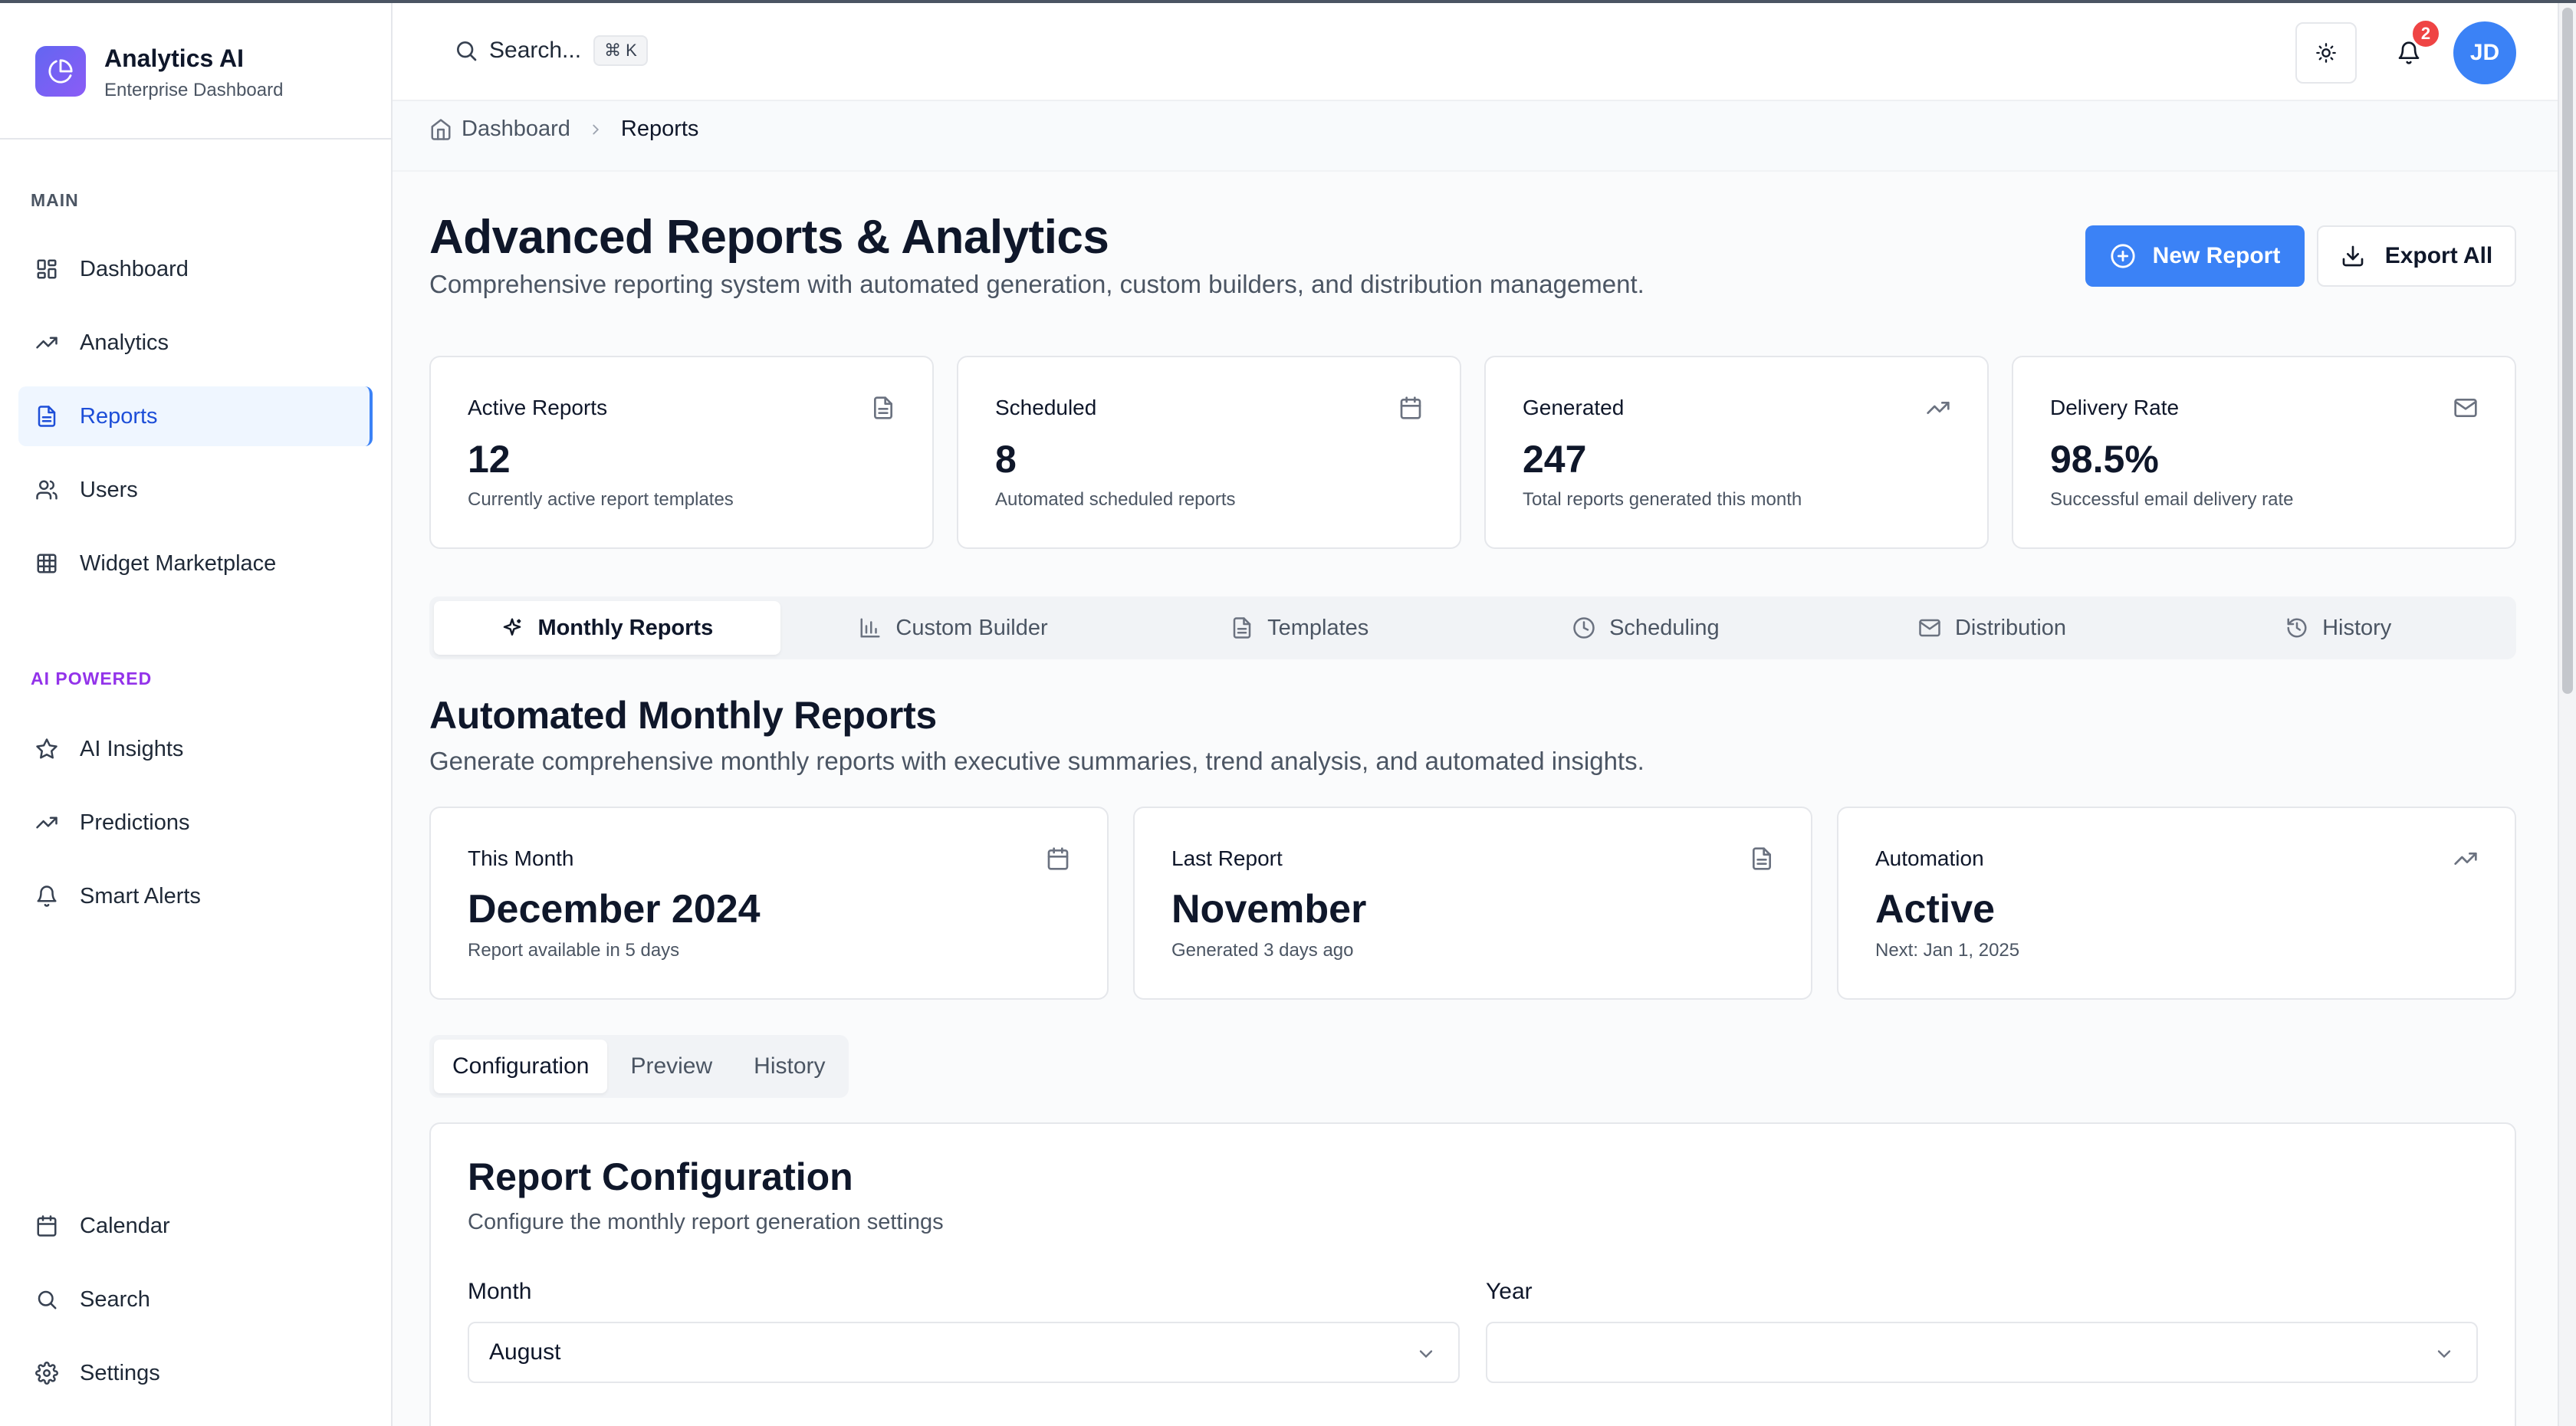 Image resolution: width=2576 pixels, height=1426 pixels. What do you see at coordinates (538, 407) in the screenshot?
I see `stat-label: Active Reports` at bounding box center [538, 407].